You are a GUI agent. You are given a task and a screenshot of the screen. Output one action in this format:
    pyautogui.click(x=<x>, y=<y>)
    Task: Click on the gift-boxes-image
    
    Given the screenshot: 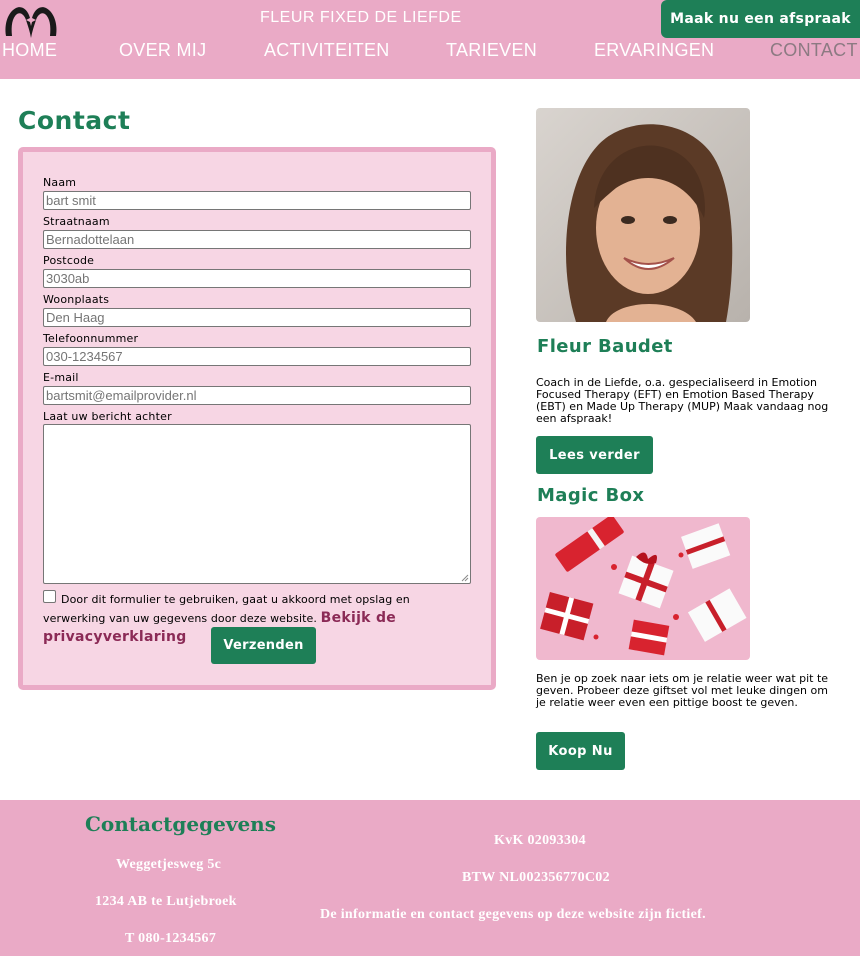 What is the action you would take?
    pyautogui.click(x=643, y=588)
    